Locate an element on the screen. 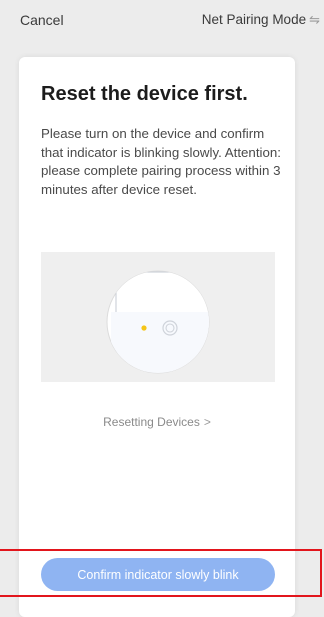  net-pairing-mode-button: Net Pairing Mode ⇋ is located at coordinates (261, 20).